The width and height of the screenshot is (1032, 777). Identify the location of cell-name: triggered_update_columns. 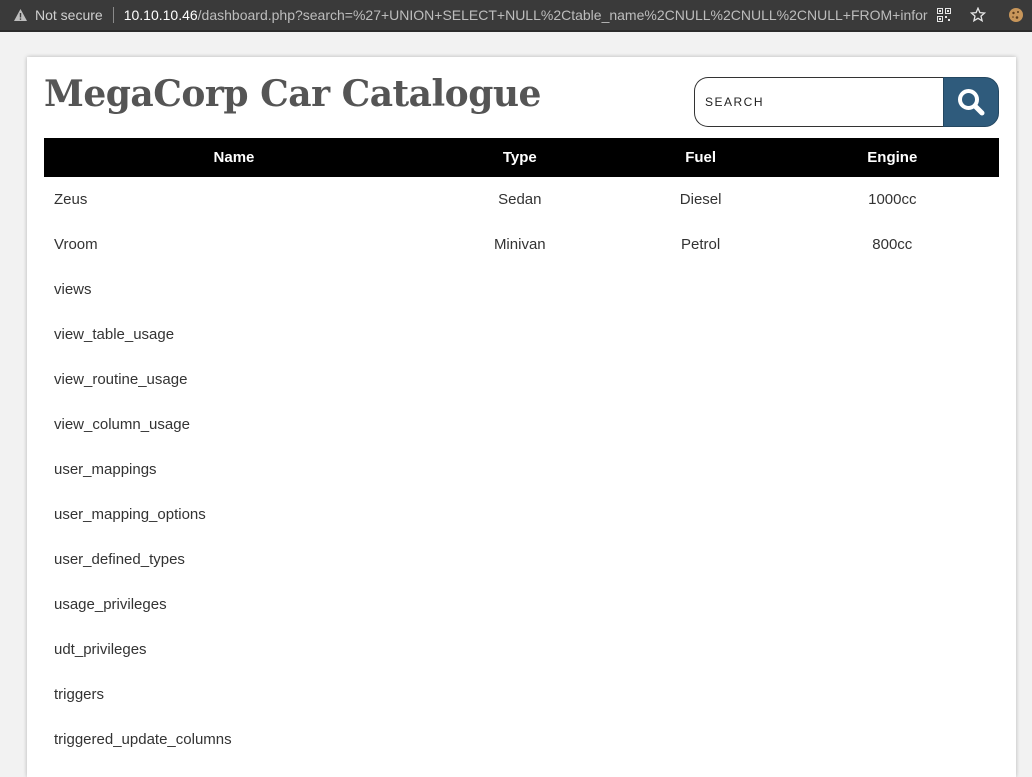
(143, 739).